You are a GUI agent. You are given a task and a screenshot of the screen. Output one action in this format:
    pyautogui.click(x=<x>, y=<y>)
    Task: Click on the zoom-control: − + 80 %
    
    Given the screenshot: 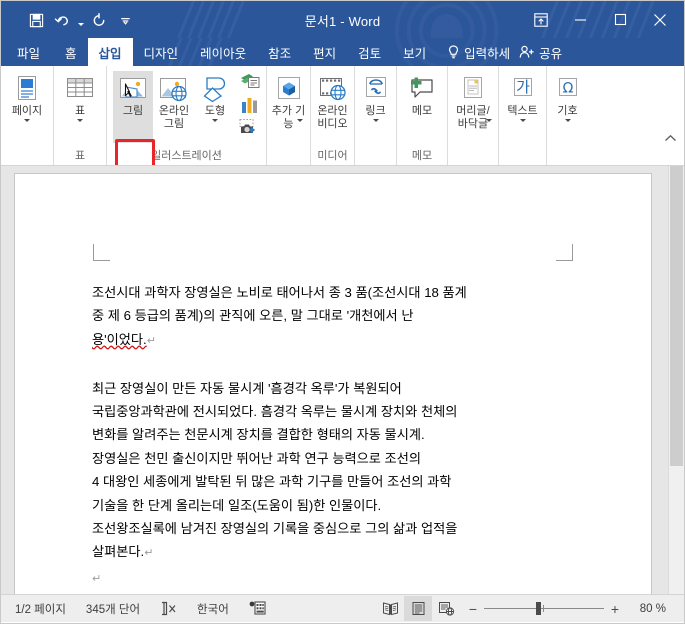 What is the action you would take?
    pyautogui.click(x=572, y=609)
    